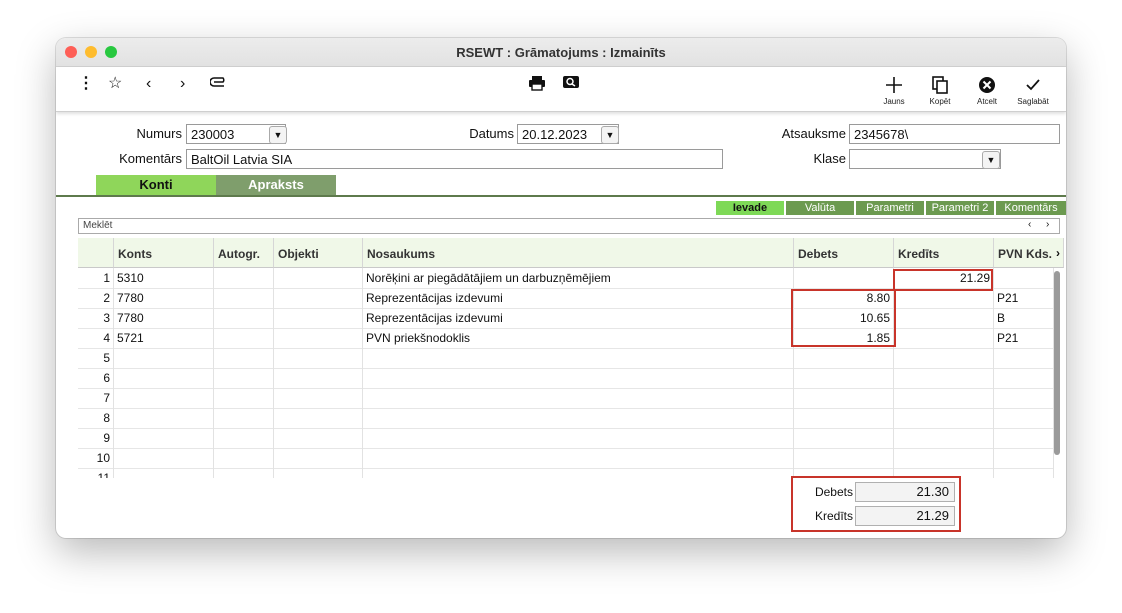  What do you see at coordinates (750, 208) in the screenshot?
I see `subtab-ievade: Ievade` at bounding box center [750, 208].